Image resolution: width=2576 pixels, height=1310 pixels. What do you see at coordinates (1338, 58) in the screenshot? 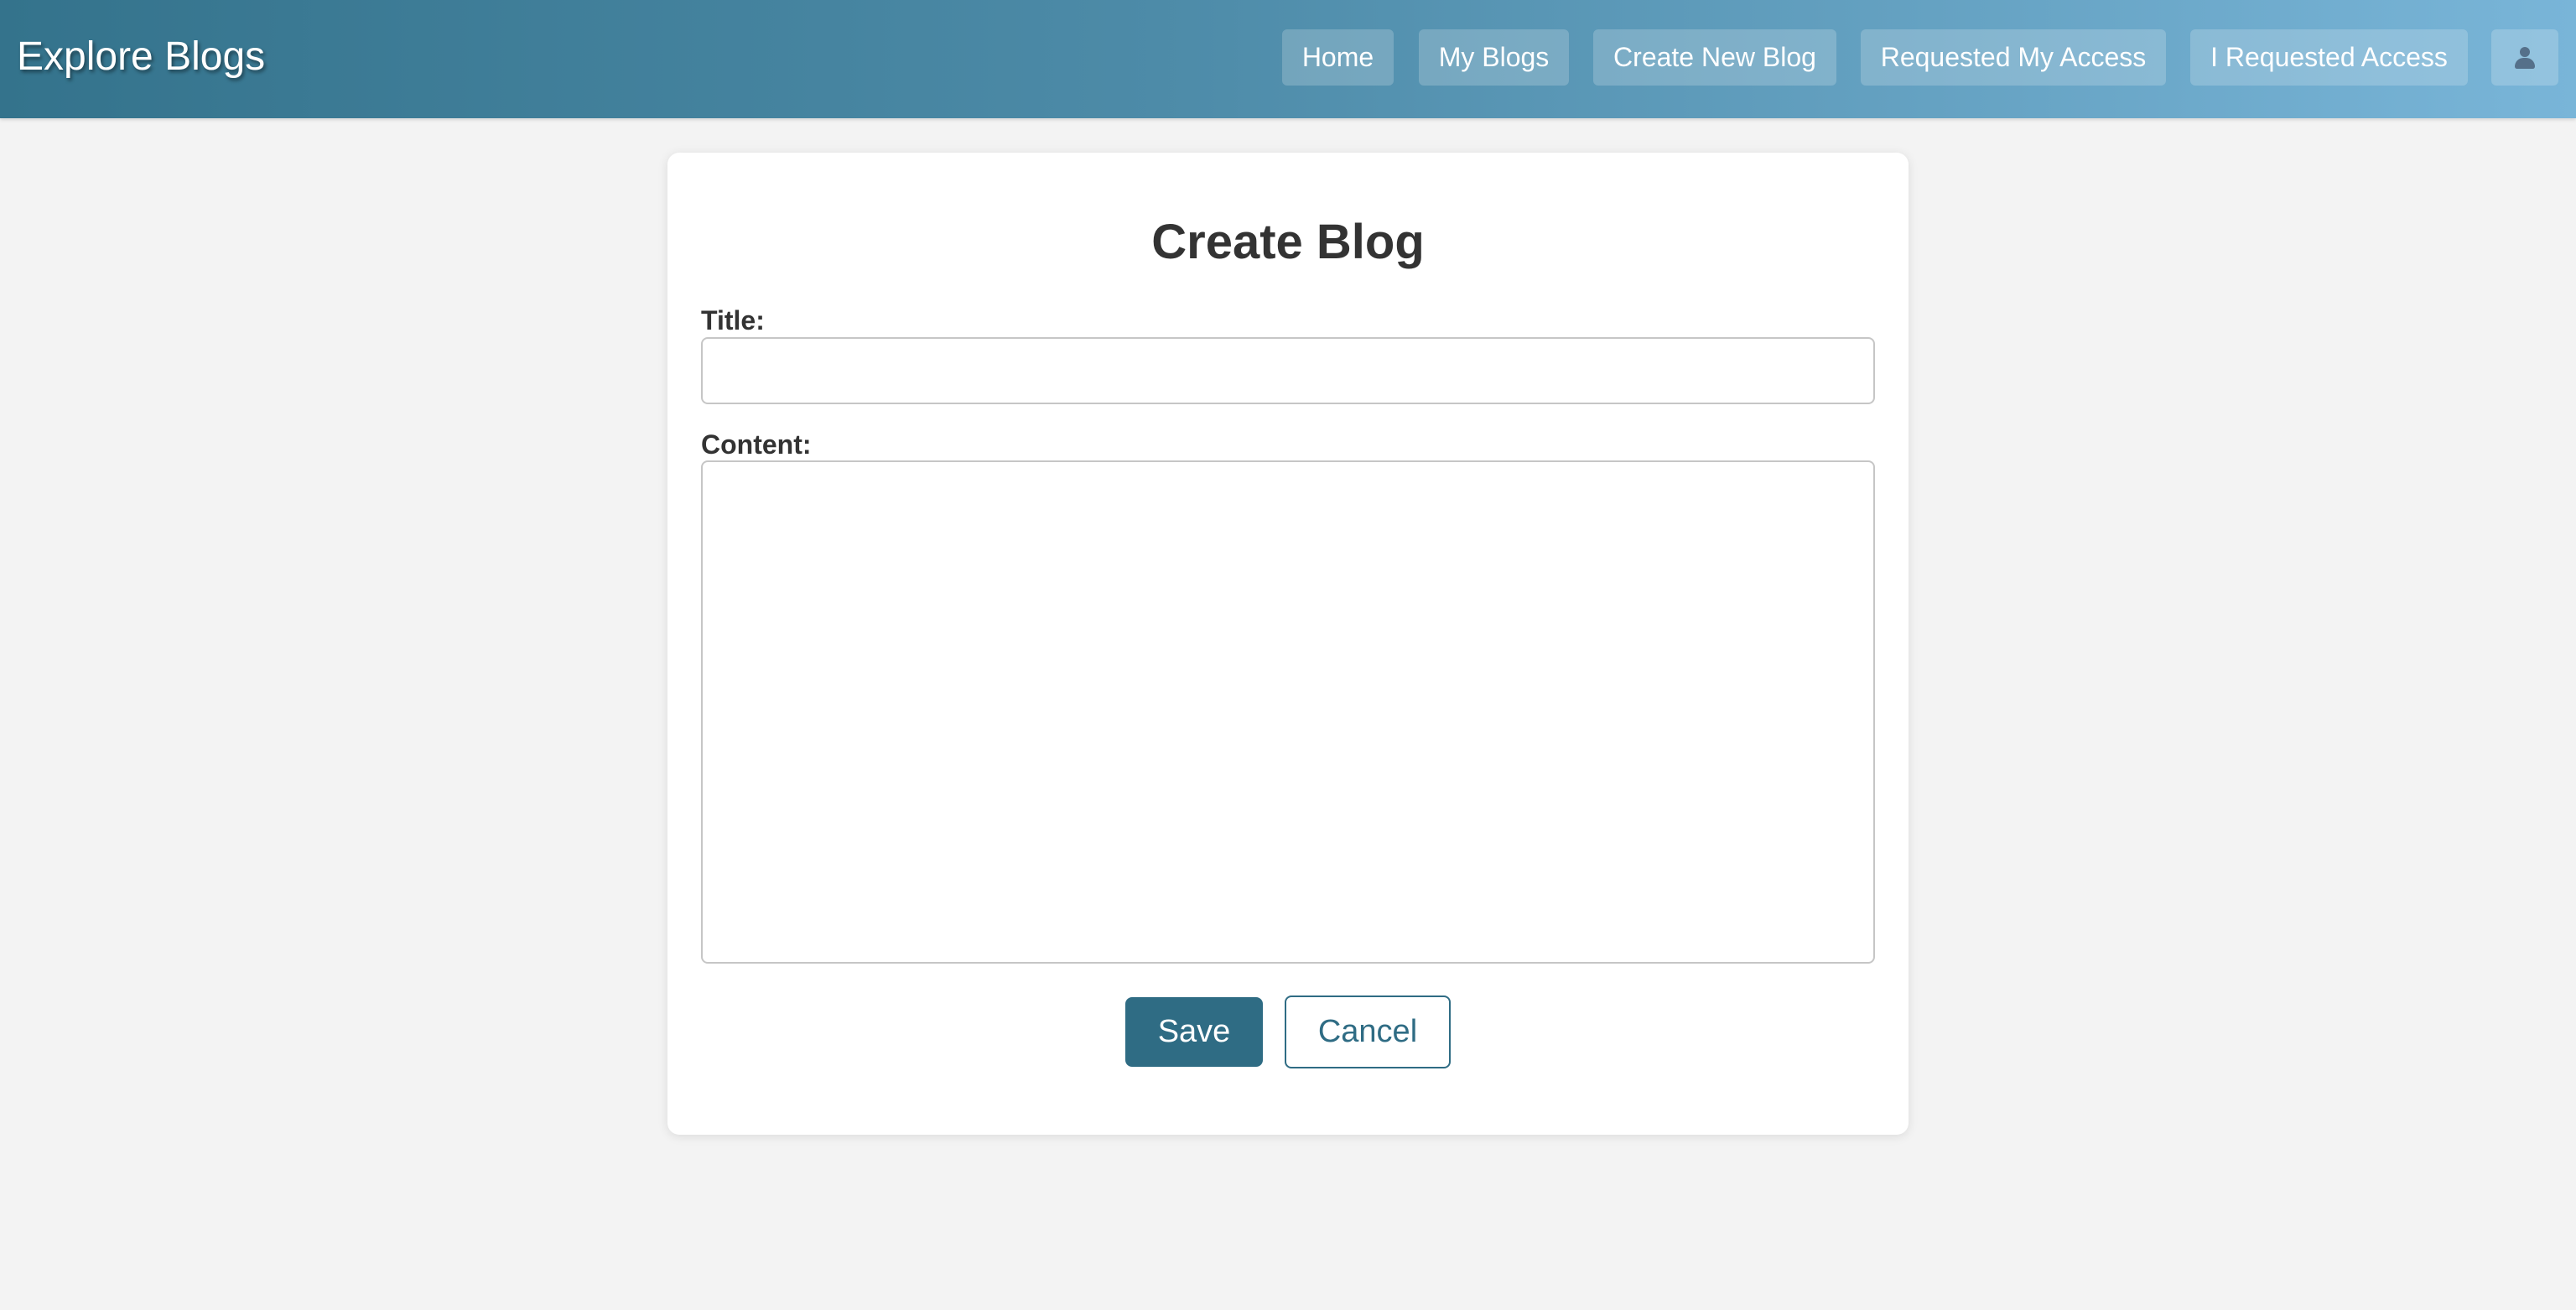
I see `nav-home-button: Home` at bounding box center [1338, 58].